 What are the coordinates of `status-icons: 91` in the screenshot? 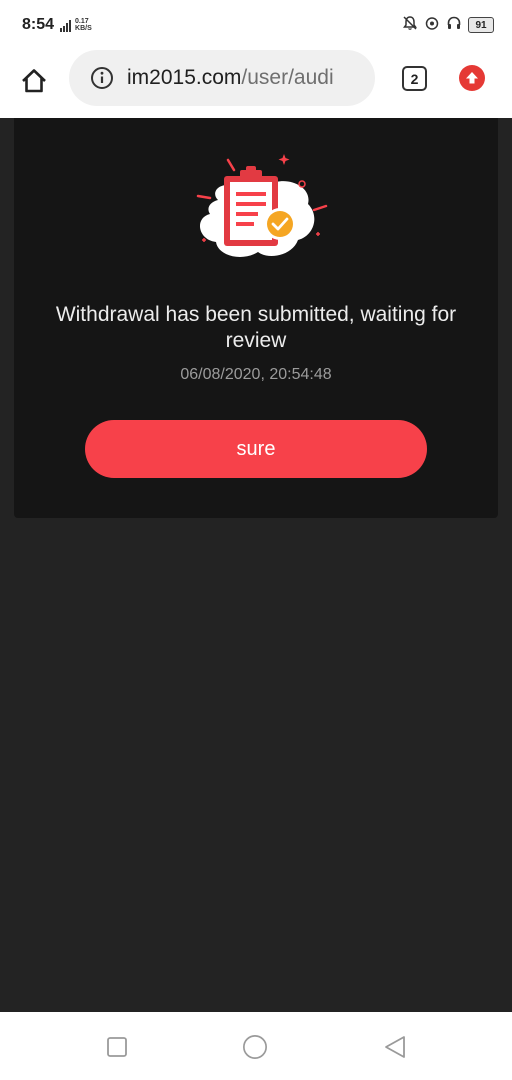 It's located at (448, 25).